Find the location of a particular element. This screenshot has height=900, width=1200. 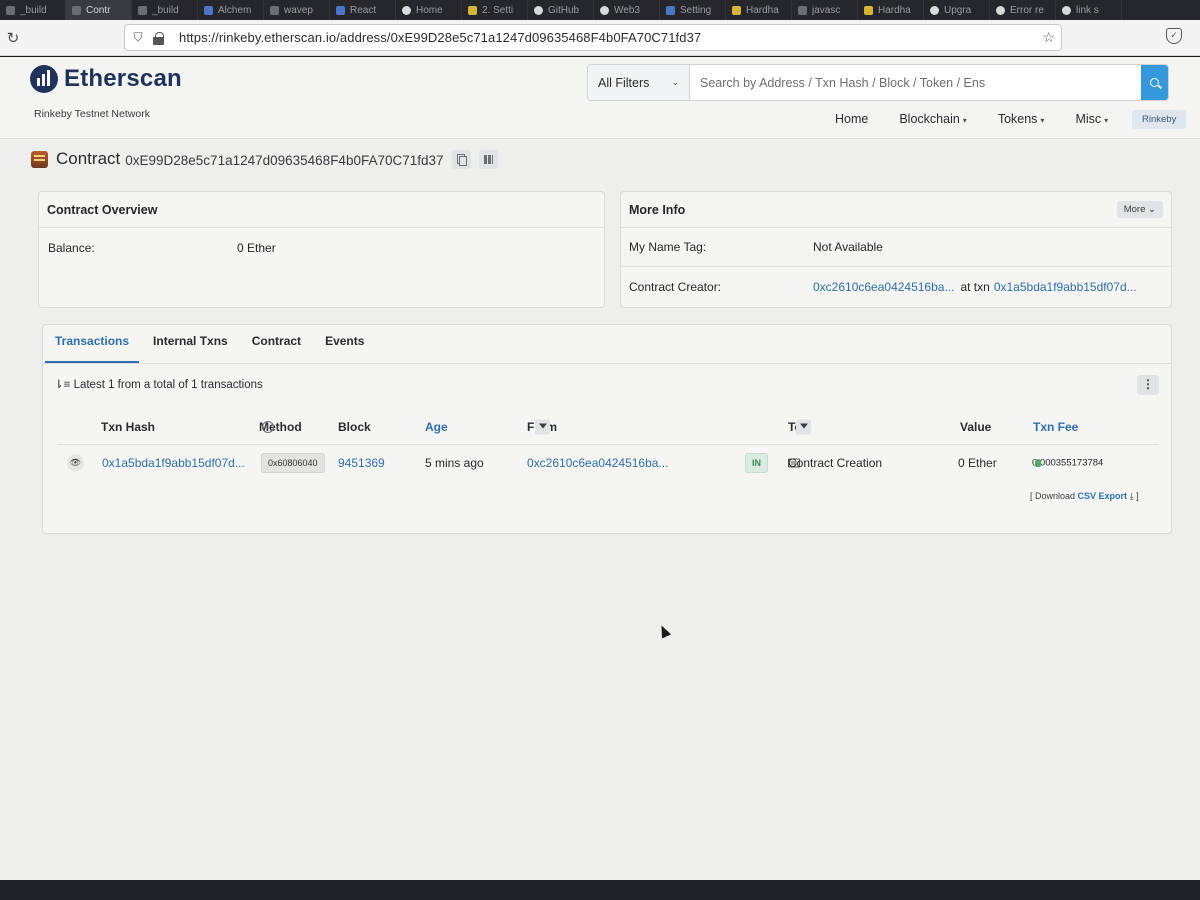

browser-tab-label: 2. Setti is located at coordinates (498, 10).